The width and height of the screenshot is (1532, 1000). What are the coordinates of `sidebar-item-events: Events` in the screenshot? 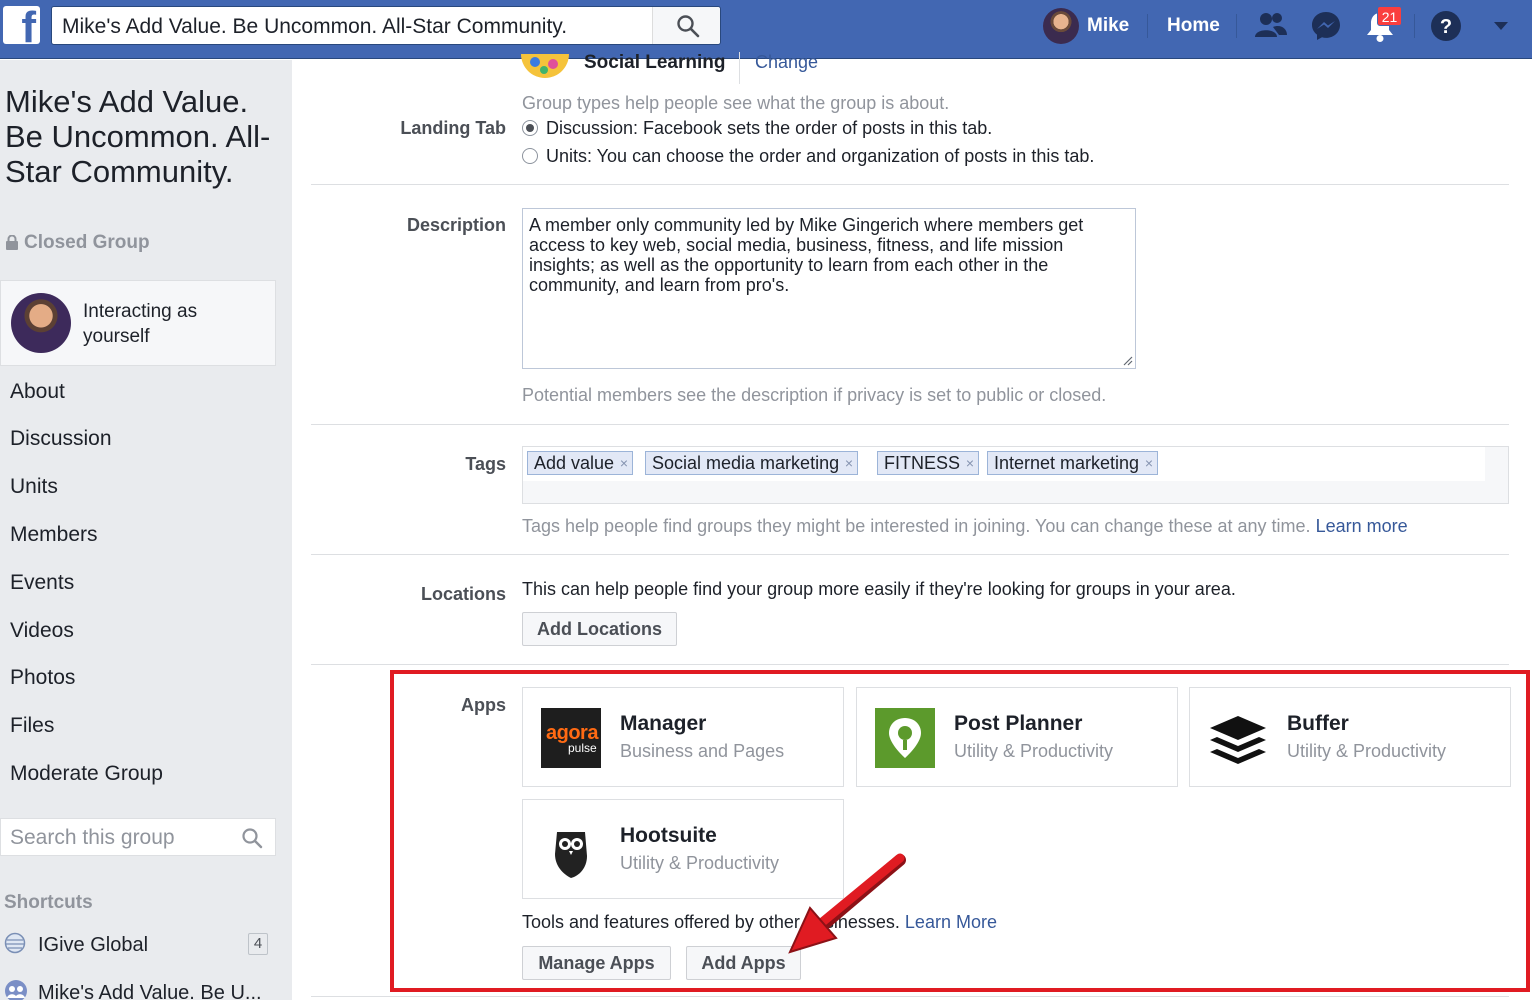 It's located at (42, 583).